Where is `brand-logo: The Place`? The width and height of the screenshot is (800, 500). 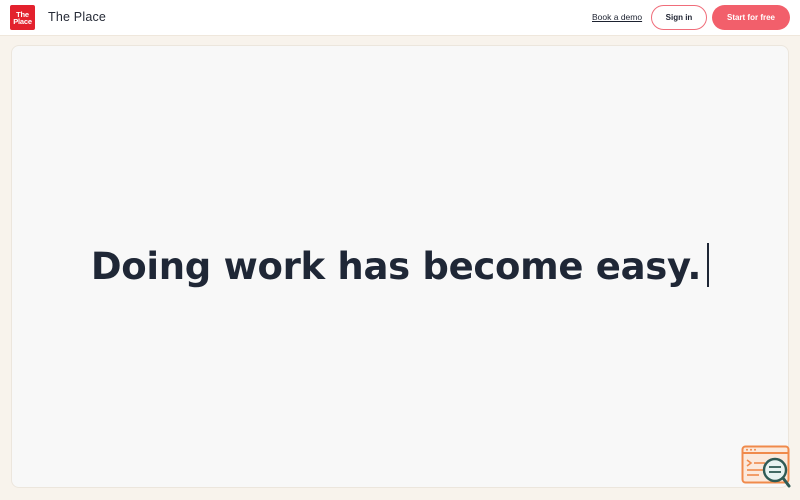
brand-logo: The Place is located at coordinates (22, 17).